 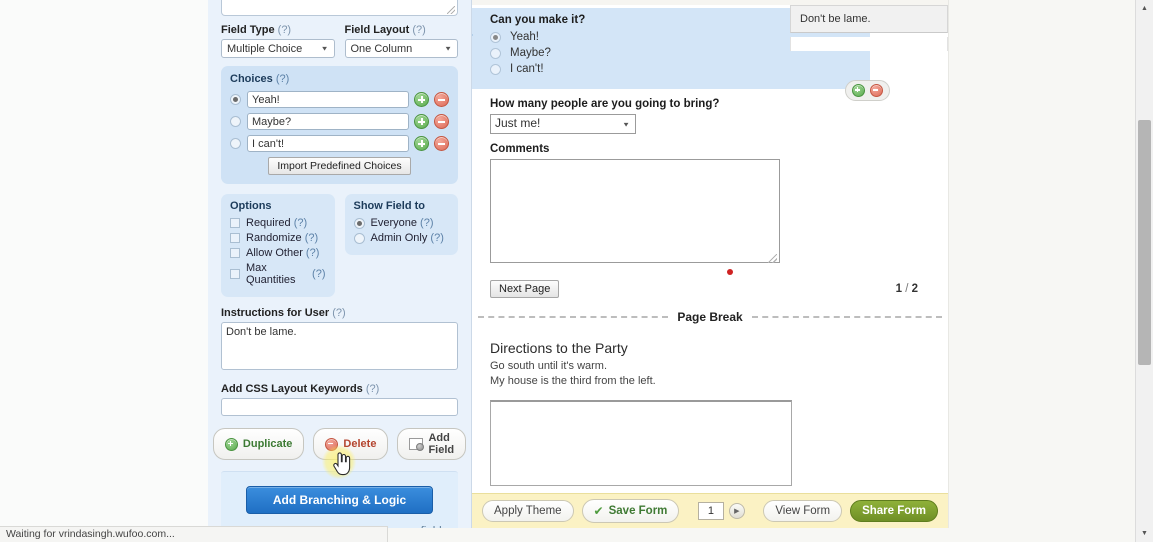 I want to click on field-title-textarea, so click(x=339, y=8).